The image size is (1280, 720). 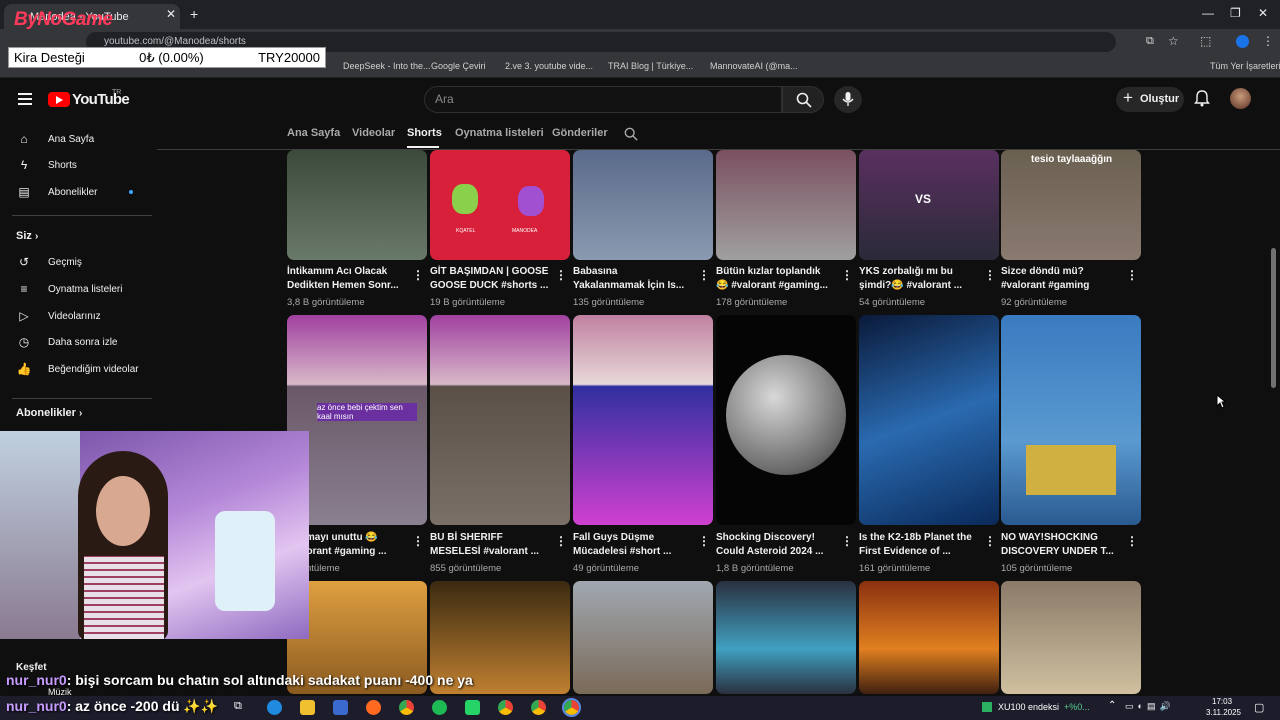 What do you see at coordinates (1063, 279) in the screenshot?
I see `short-title: Sizce döndü mü? #valorant #gaming` at bounding box center [1063, 279].